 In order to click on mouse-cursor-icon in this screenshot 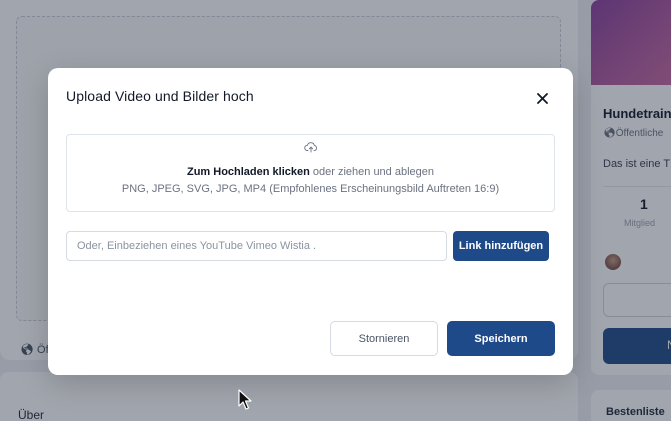, I will do `click(245, 399)`.